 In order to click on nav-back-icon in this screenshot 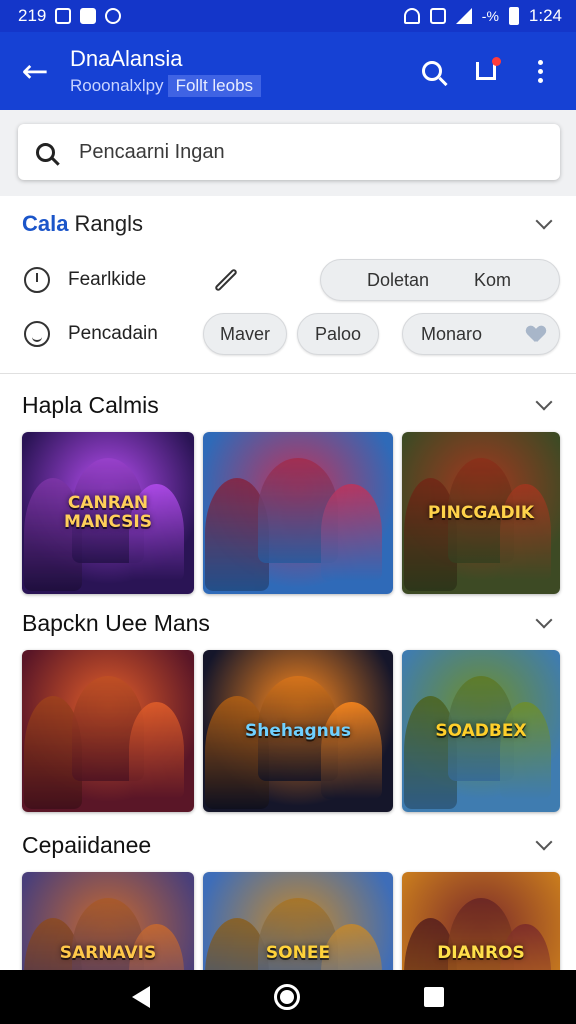, I will do `click(141, 997)`.